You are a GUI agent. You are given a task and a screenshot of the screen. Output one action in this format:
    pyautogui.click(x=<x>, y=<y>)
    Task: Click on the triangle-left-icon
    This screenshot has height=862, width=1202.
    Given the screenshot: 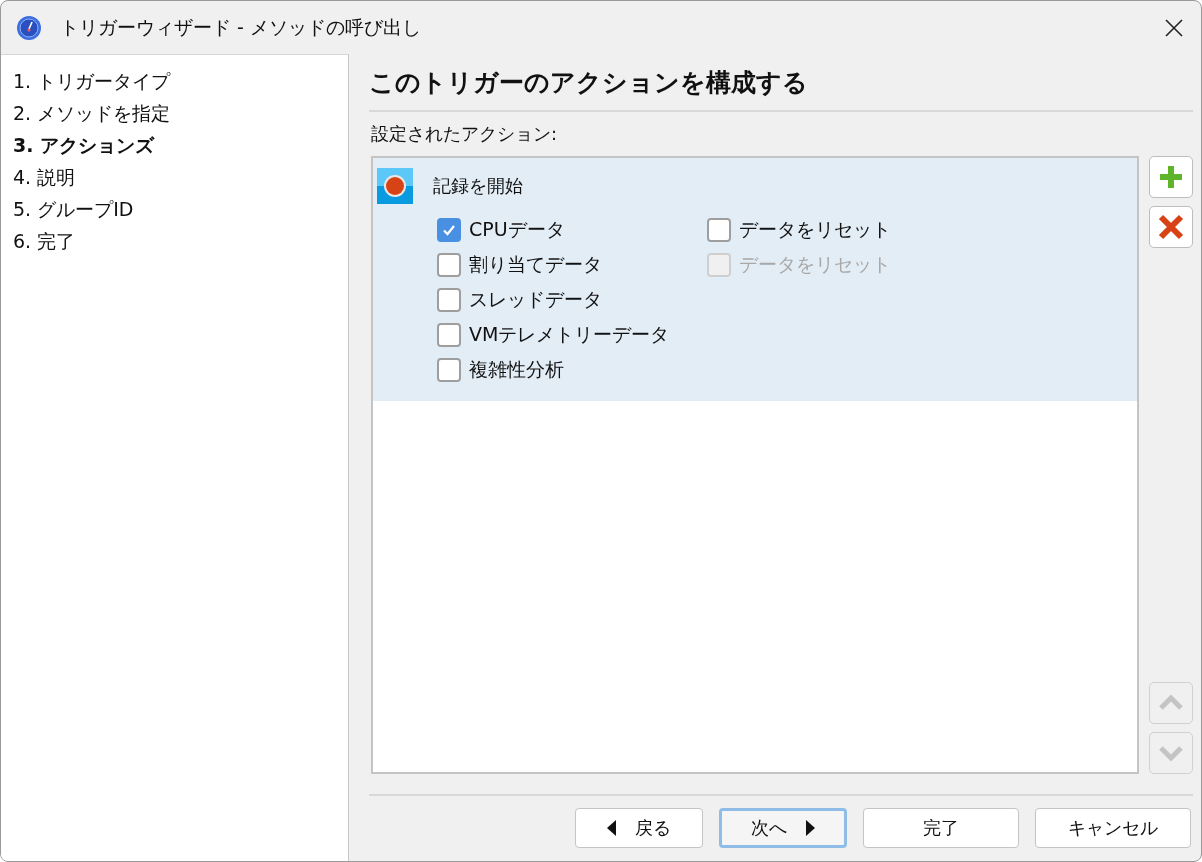 What is the action you would take?
    pyautogui.click(x=612, y=828)
    